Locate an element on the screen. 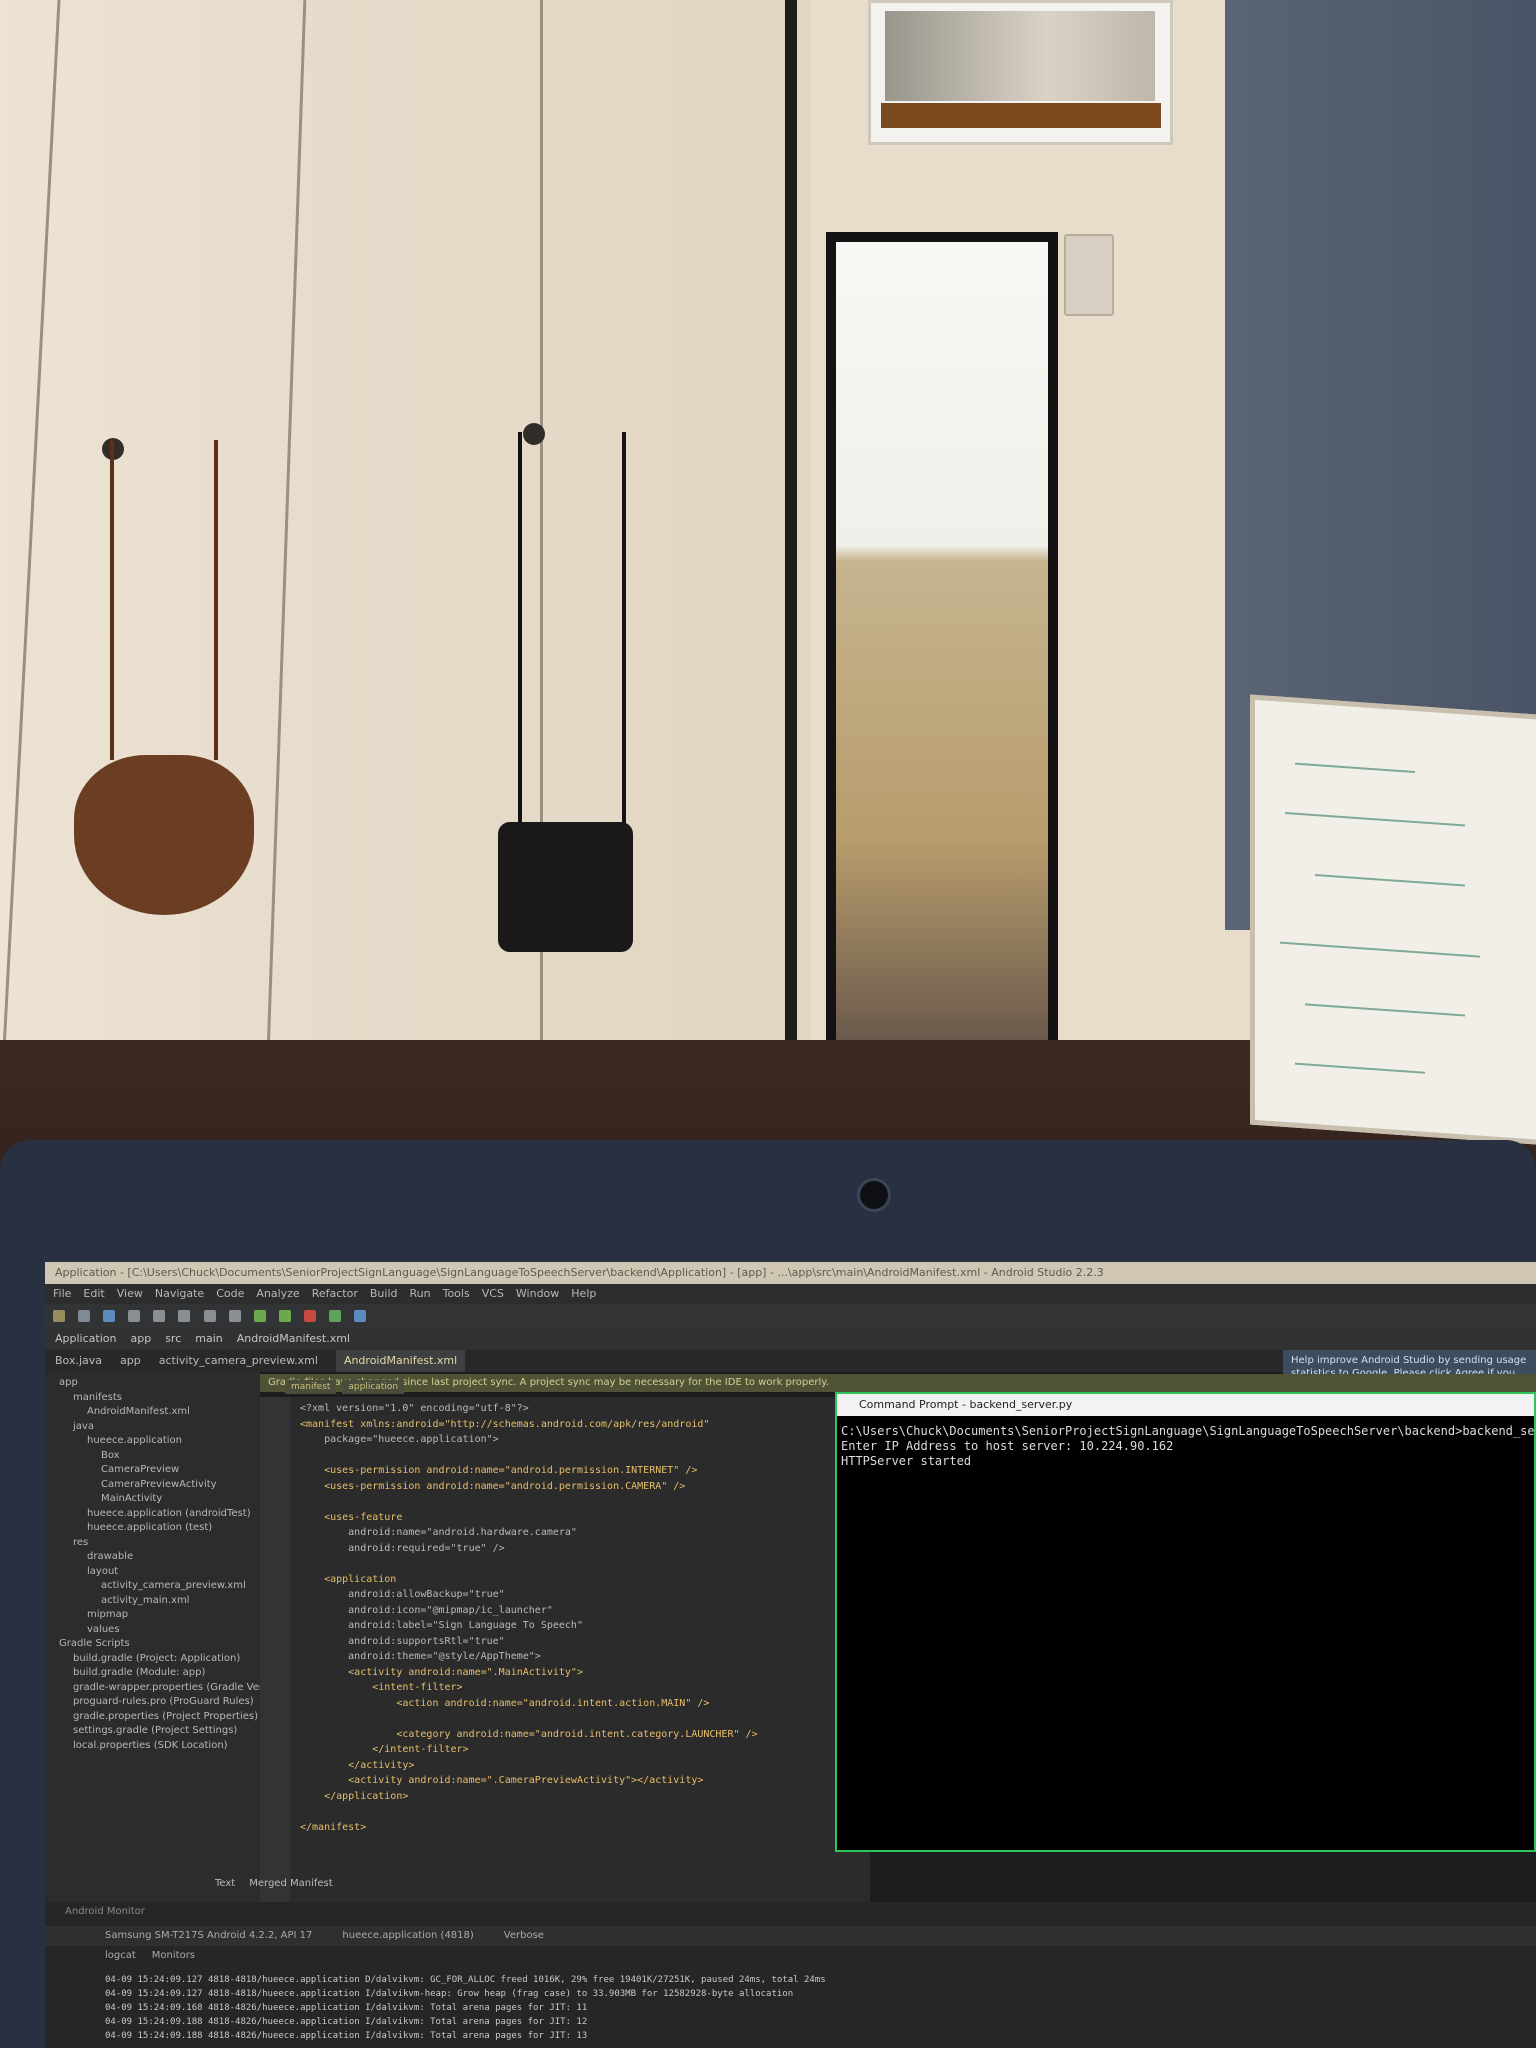  stop-icon is located at coordinates (309, 1316).